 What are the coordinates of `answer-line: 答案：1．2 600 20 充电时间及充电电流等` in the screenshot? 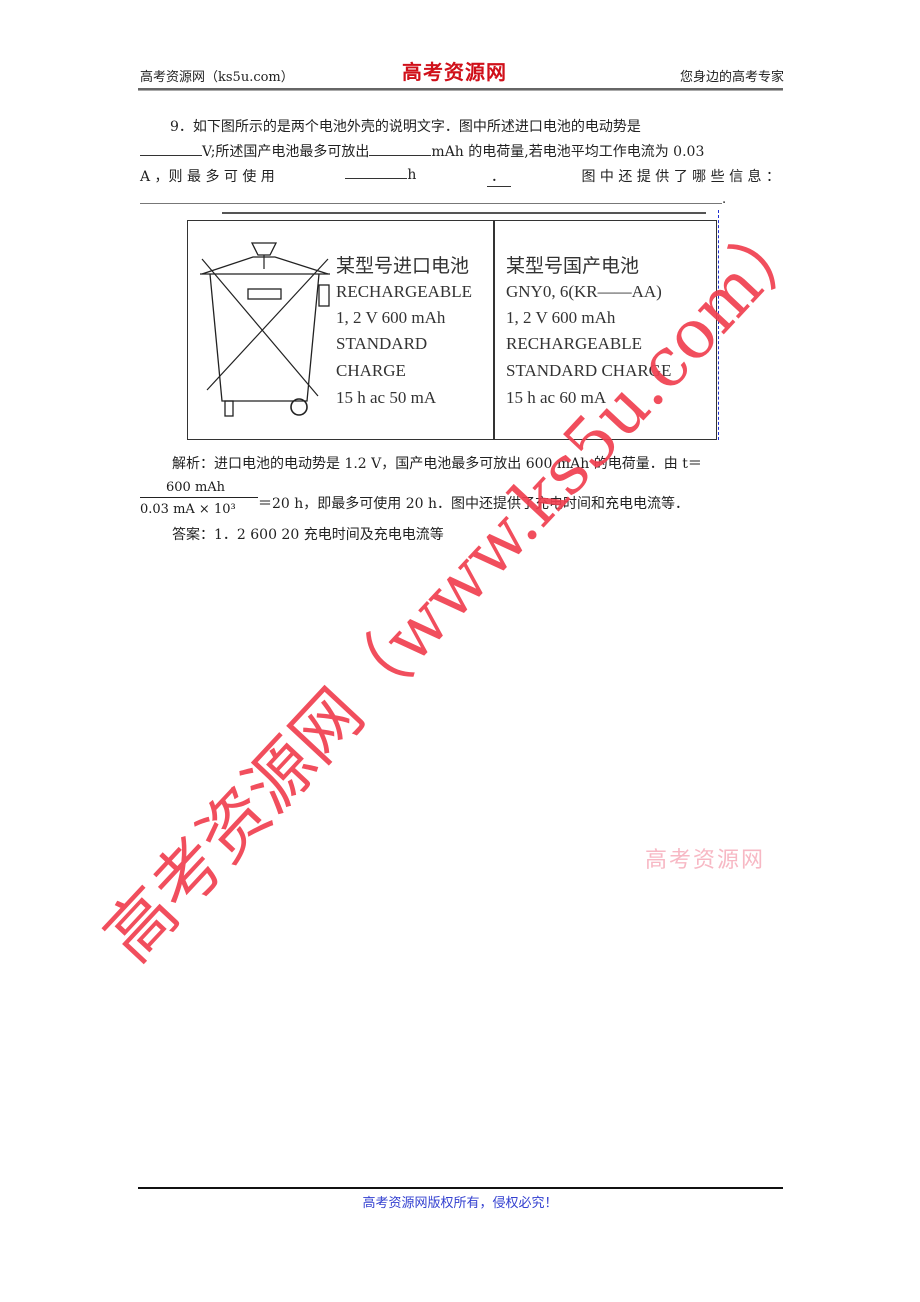 It's located at (308, 535).